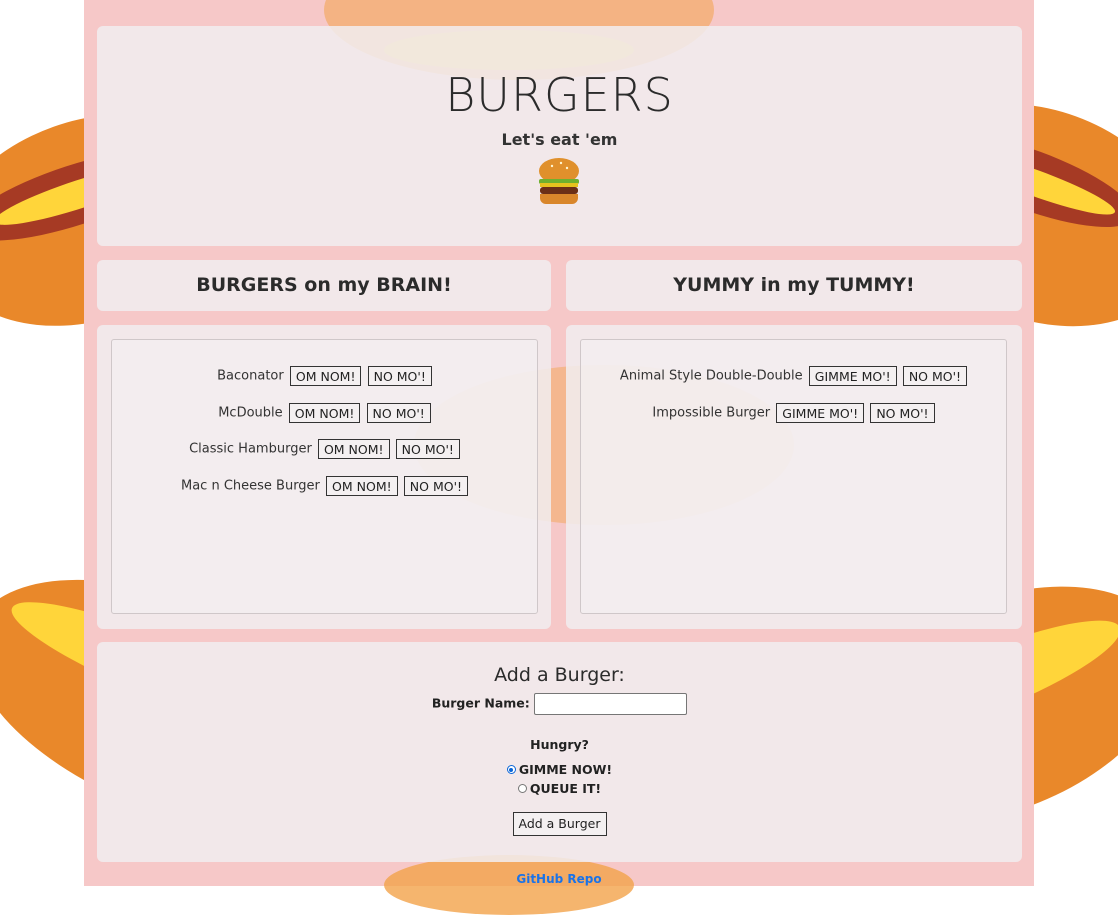  What do you see at coordinates (559, 181) in the screenshot?
I see `burger-emoji-icon` at bounding box center [559, 181].